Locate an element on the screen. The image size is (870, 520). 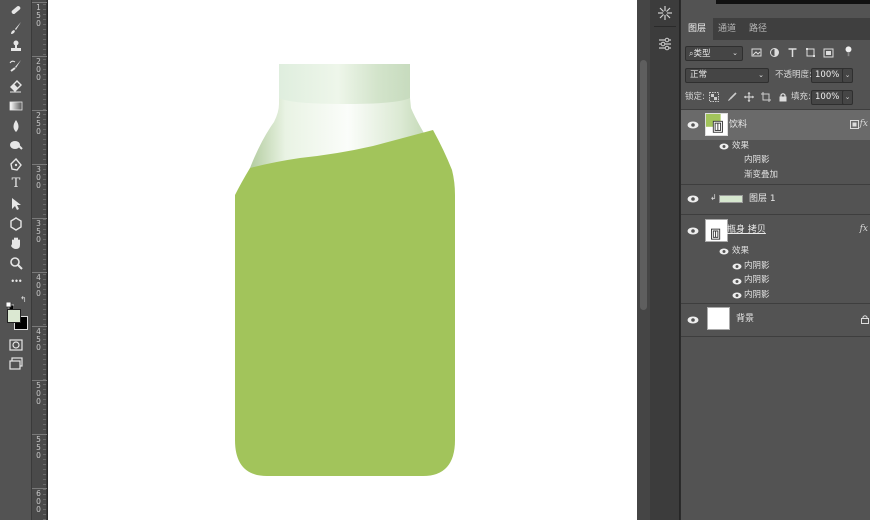
canvas-scrollbar is located at coordinates (643, 260).